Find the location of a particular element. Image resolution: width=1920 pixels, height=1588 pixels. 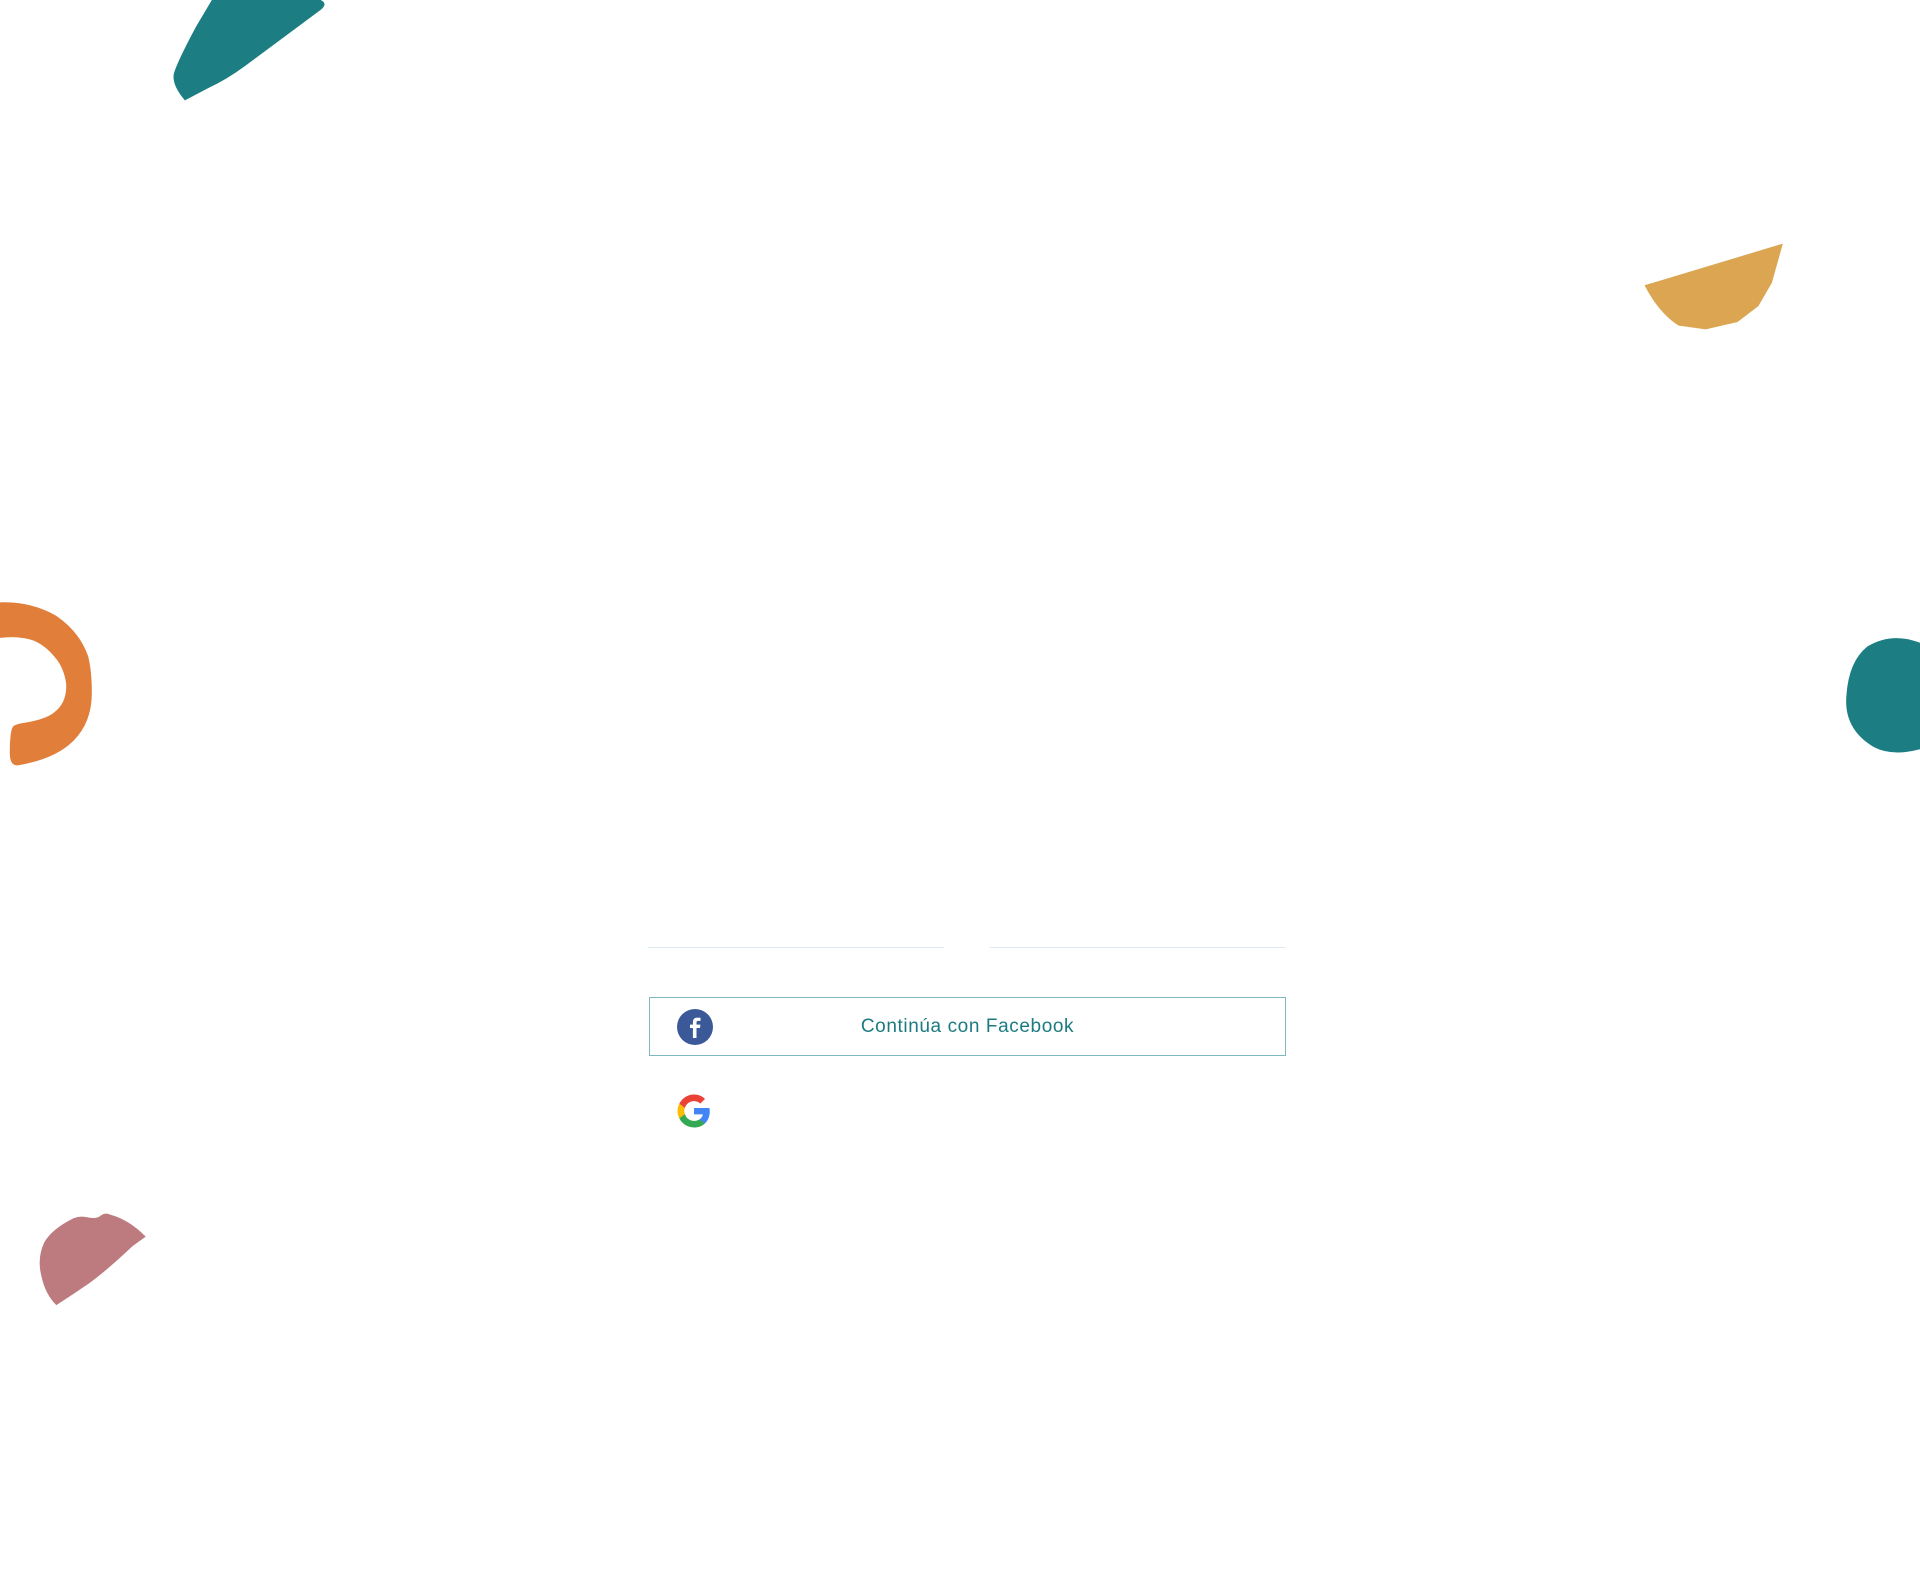

google-icon is located at coordinates (693, 1111).